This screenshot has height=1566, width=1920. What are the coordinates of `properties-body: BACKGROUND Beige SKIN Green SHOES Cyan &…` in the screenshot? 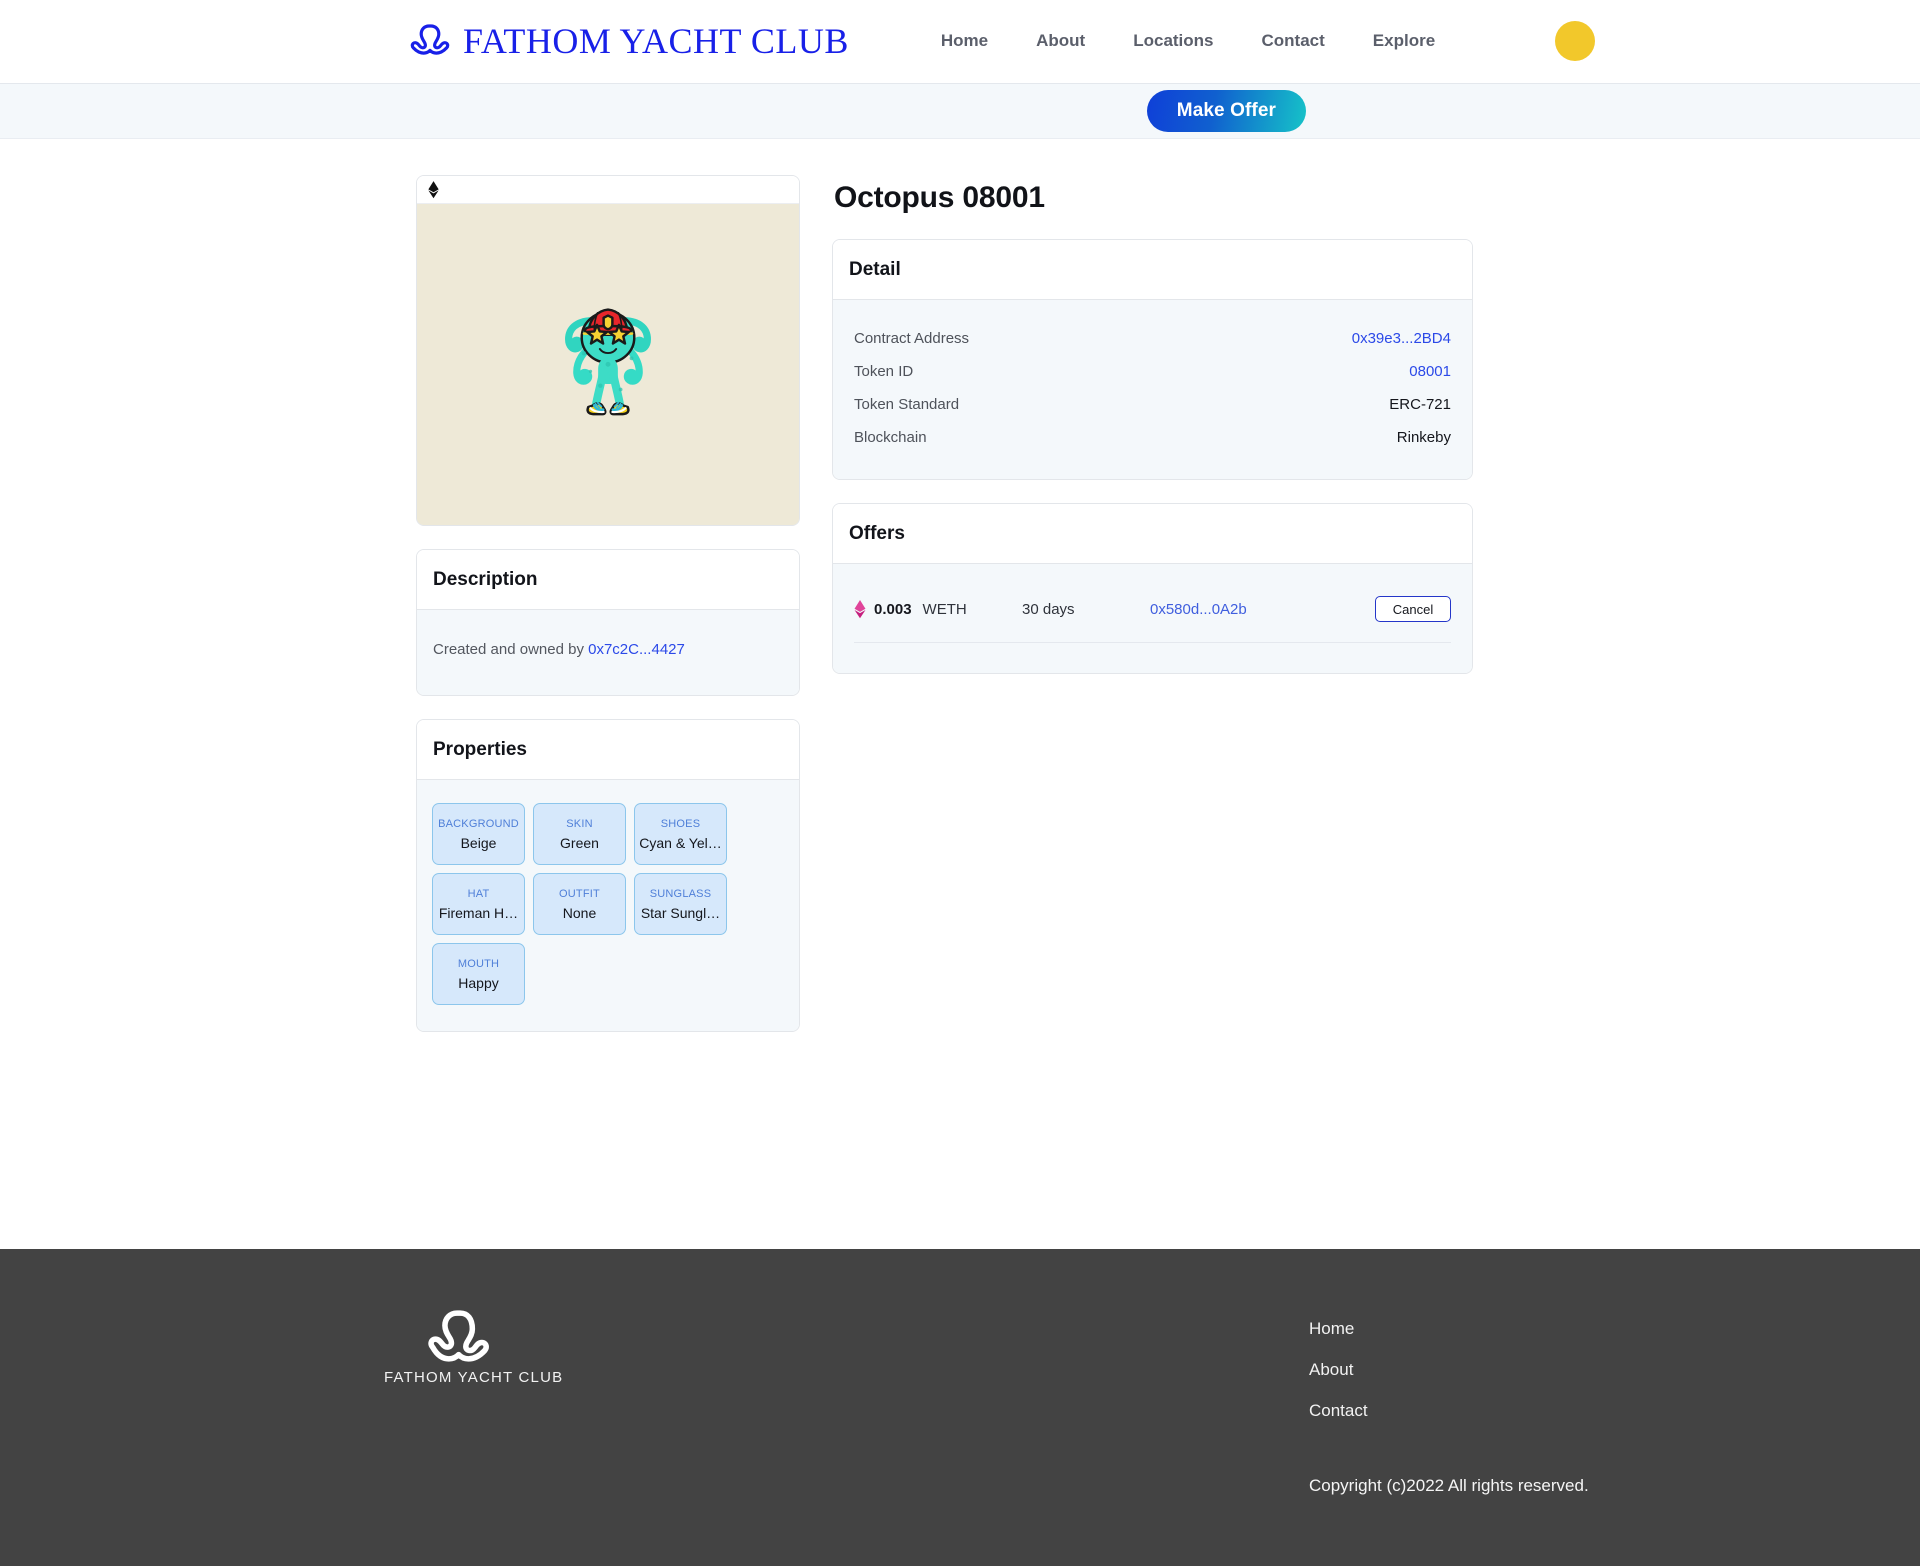 It's located at (608, 905).